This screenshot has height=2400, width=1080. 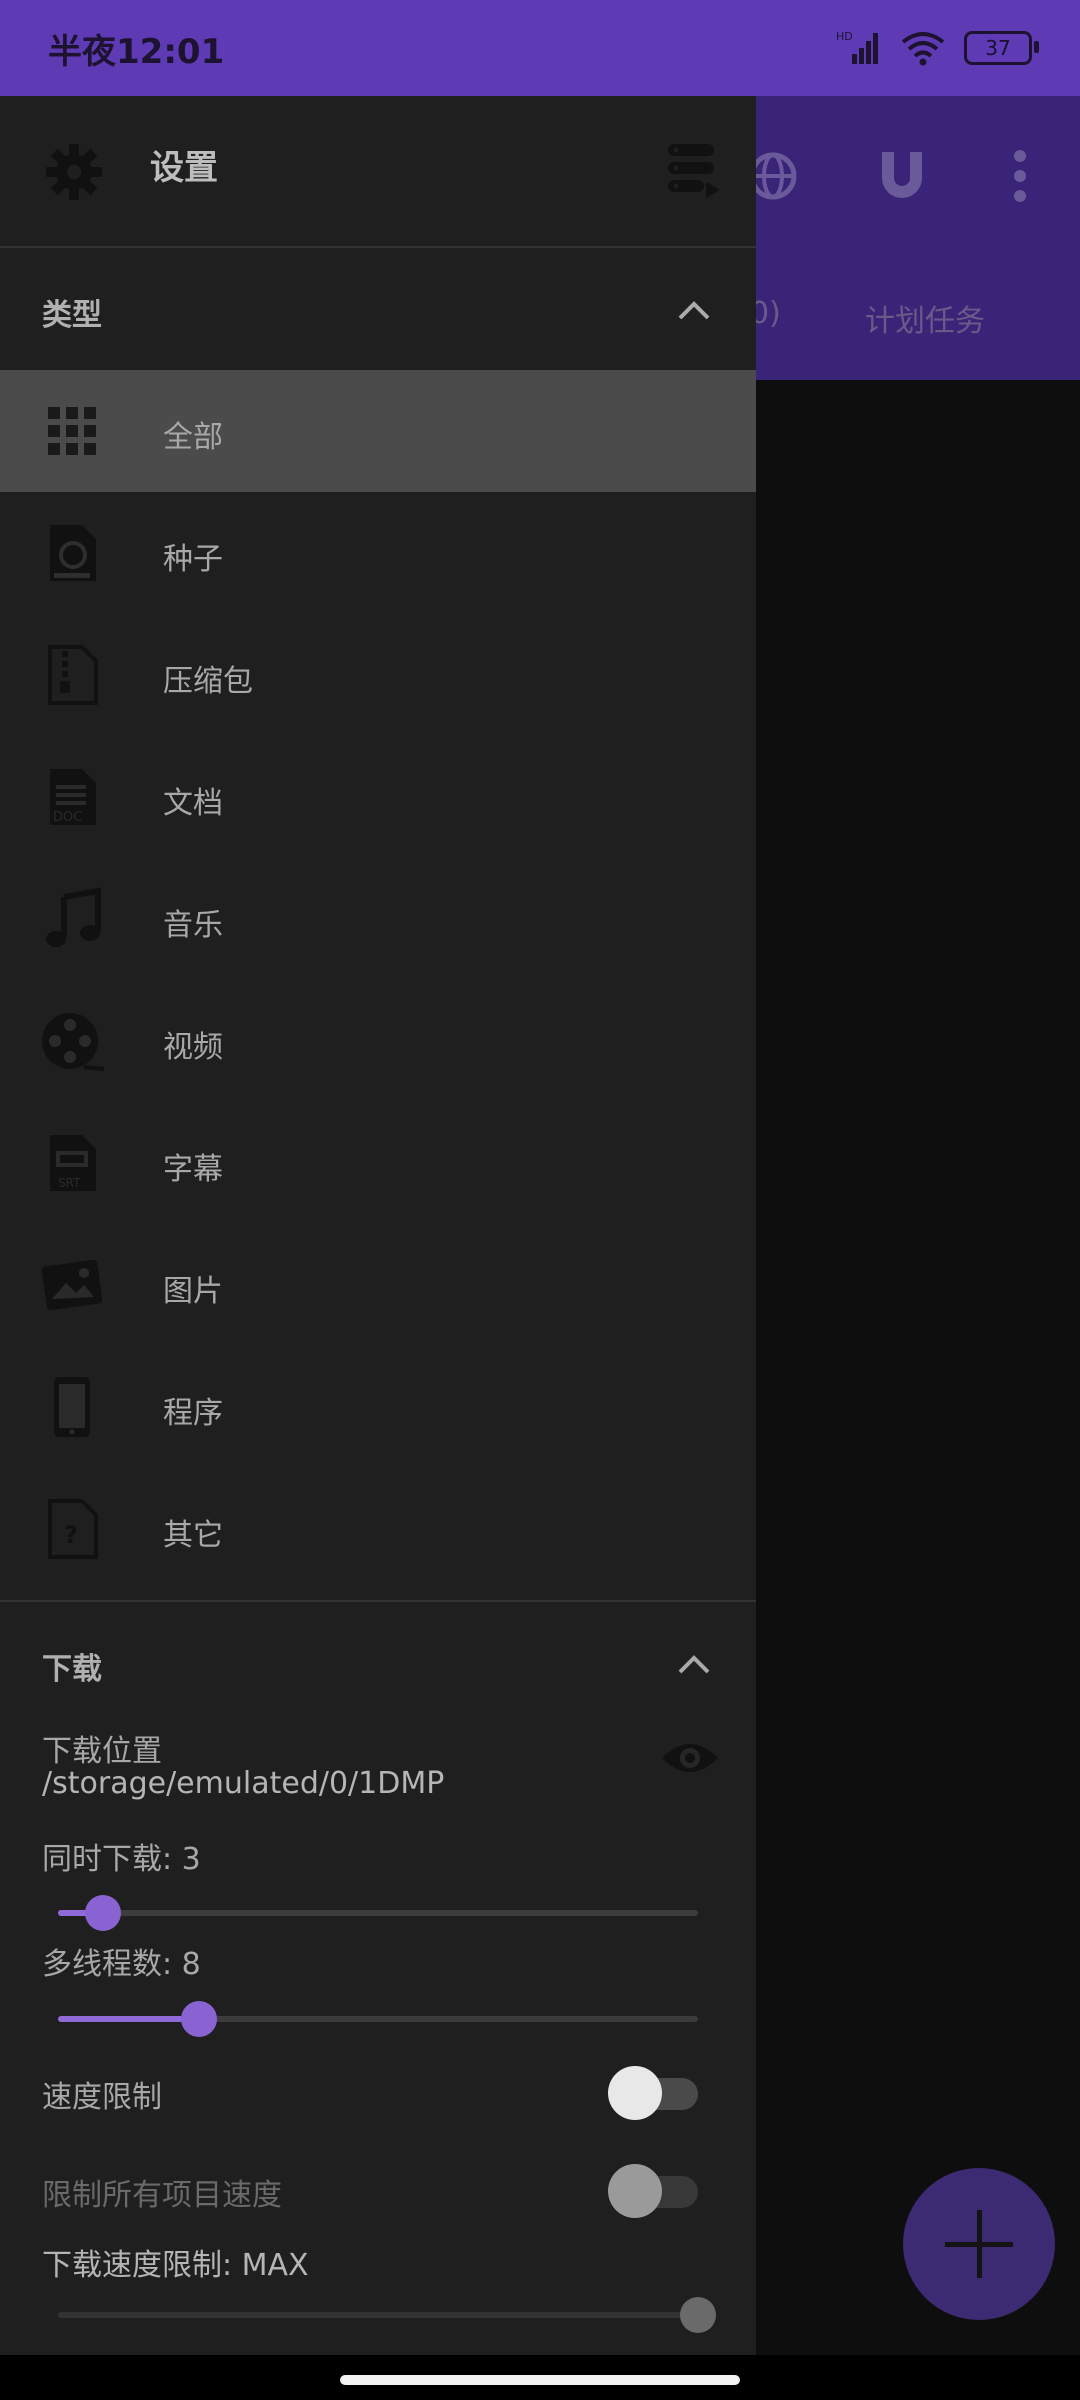 I want to click on type-item-label: 字幕, so click(x=193, y=1169).